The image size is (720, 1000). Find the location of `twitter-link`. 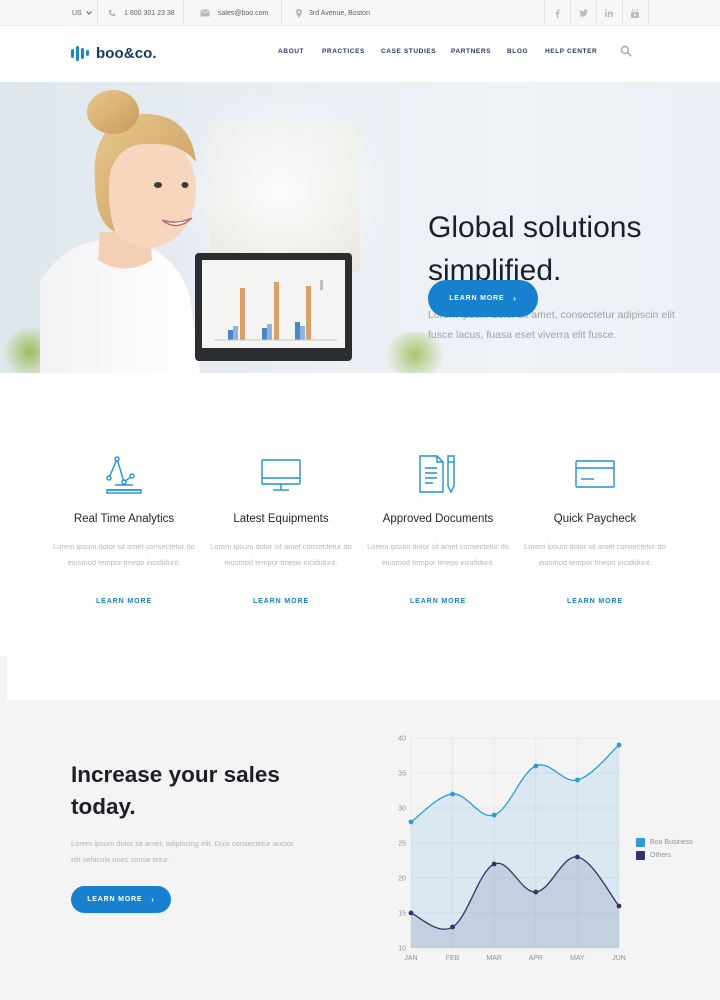

twitter-link is located at coordinates (583, 13).